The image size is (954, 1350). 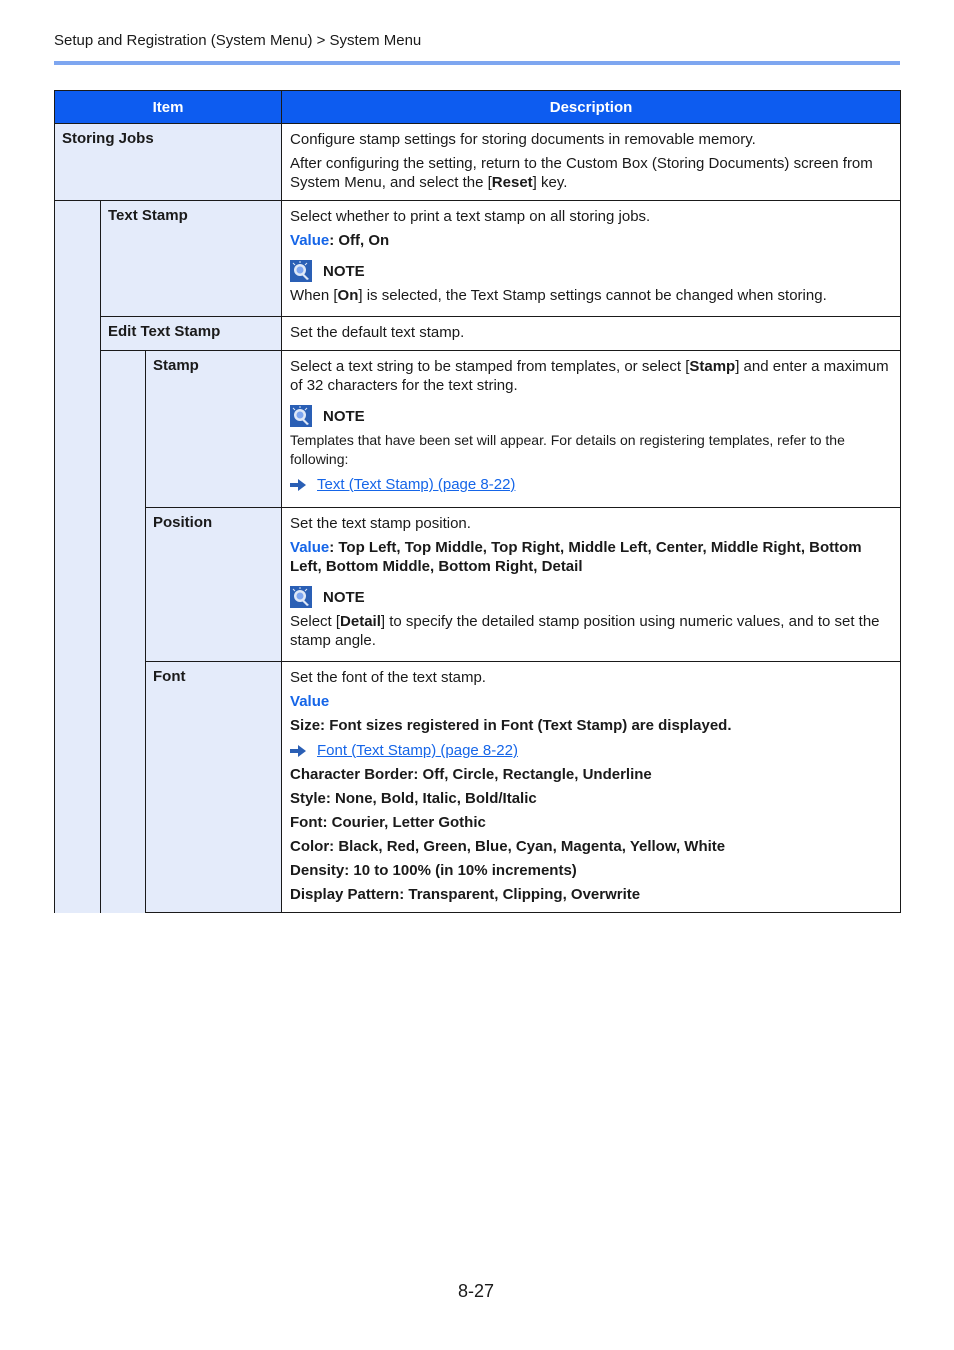 What do you see at coordinates (477, 63) in the screenshot?
I see `header-divider` at bounding box center [477, 63].